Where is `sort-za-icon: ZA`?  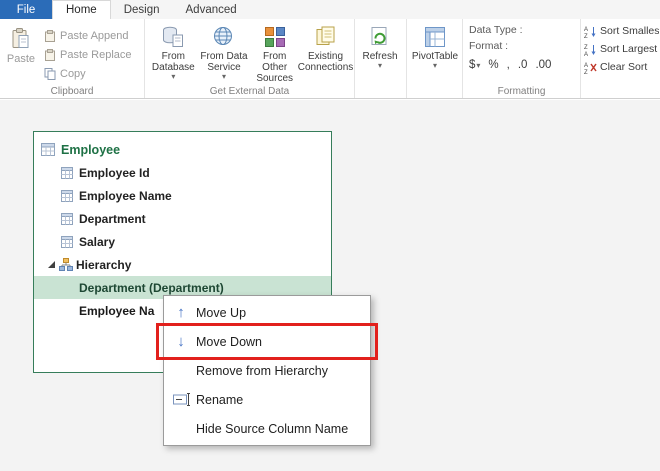 sort-za-icon: ZA is located at coordinates (590, 49).